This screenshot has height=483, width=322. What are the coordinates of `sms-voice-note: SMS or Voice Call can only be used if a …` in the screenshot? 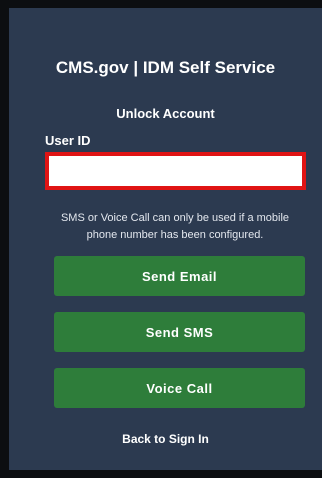 It's located at (175, 226).